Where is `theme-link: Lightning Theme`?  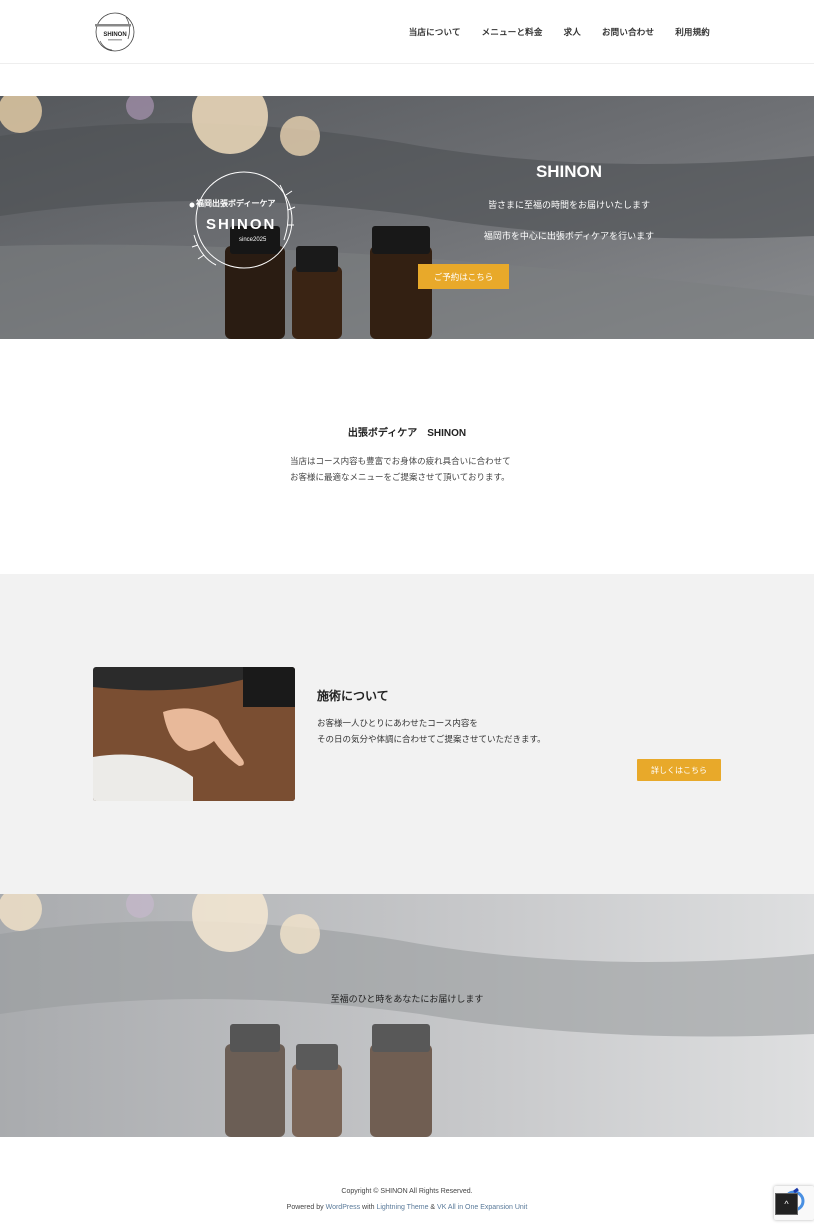
theme-link: Lightning Theme is located at coordinates (402, 1207).